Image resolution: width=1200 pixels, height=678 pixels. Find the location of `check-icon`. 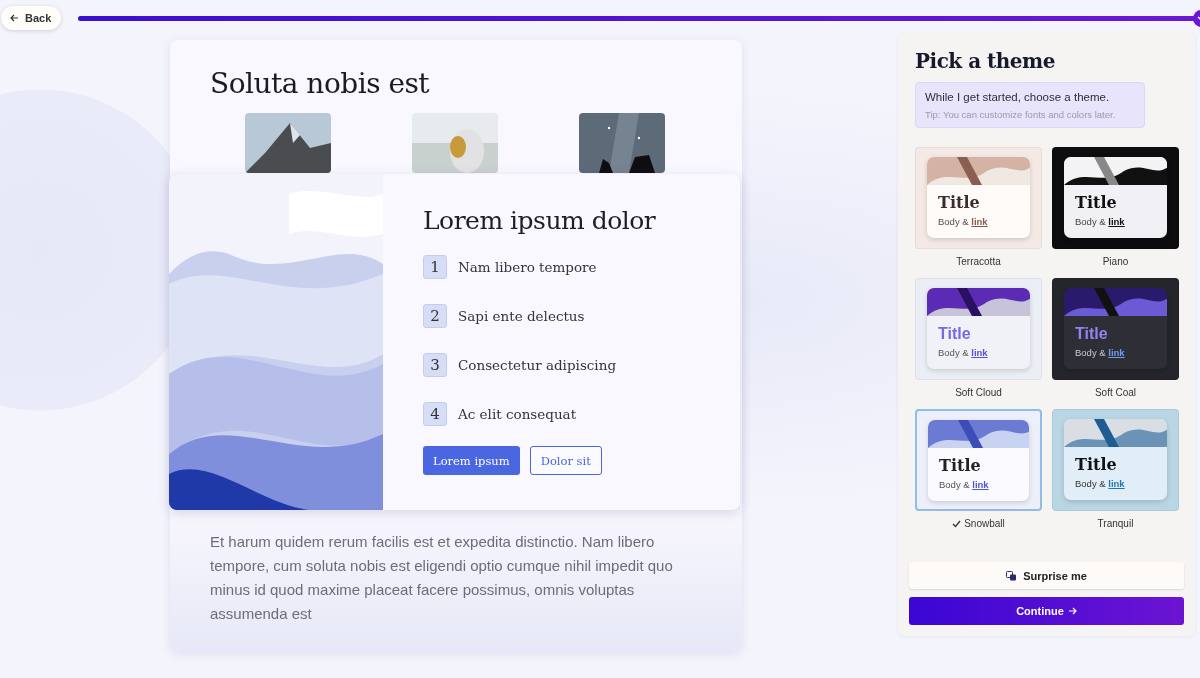

check-icon is located at coordinates (957, 523).